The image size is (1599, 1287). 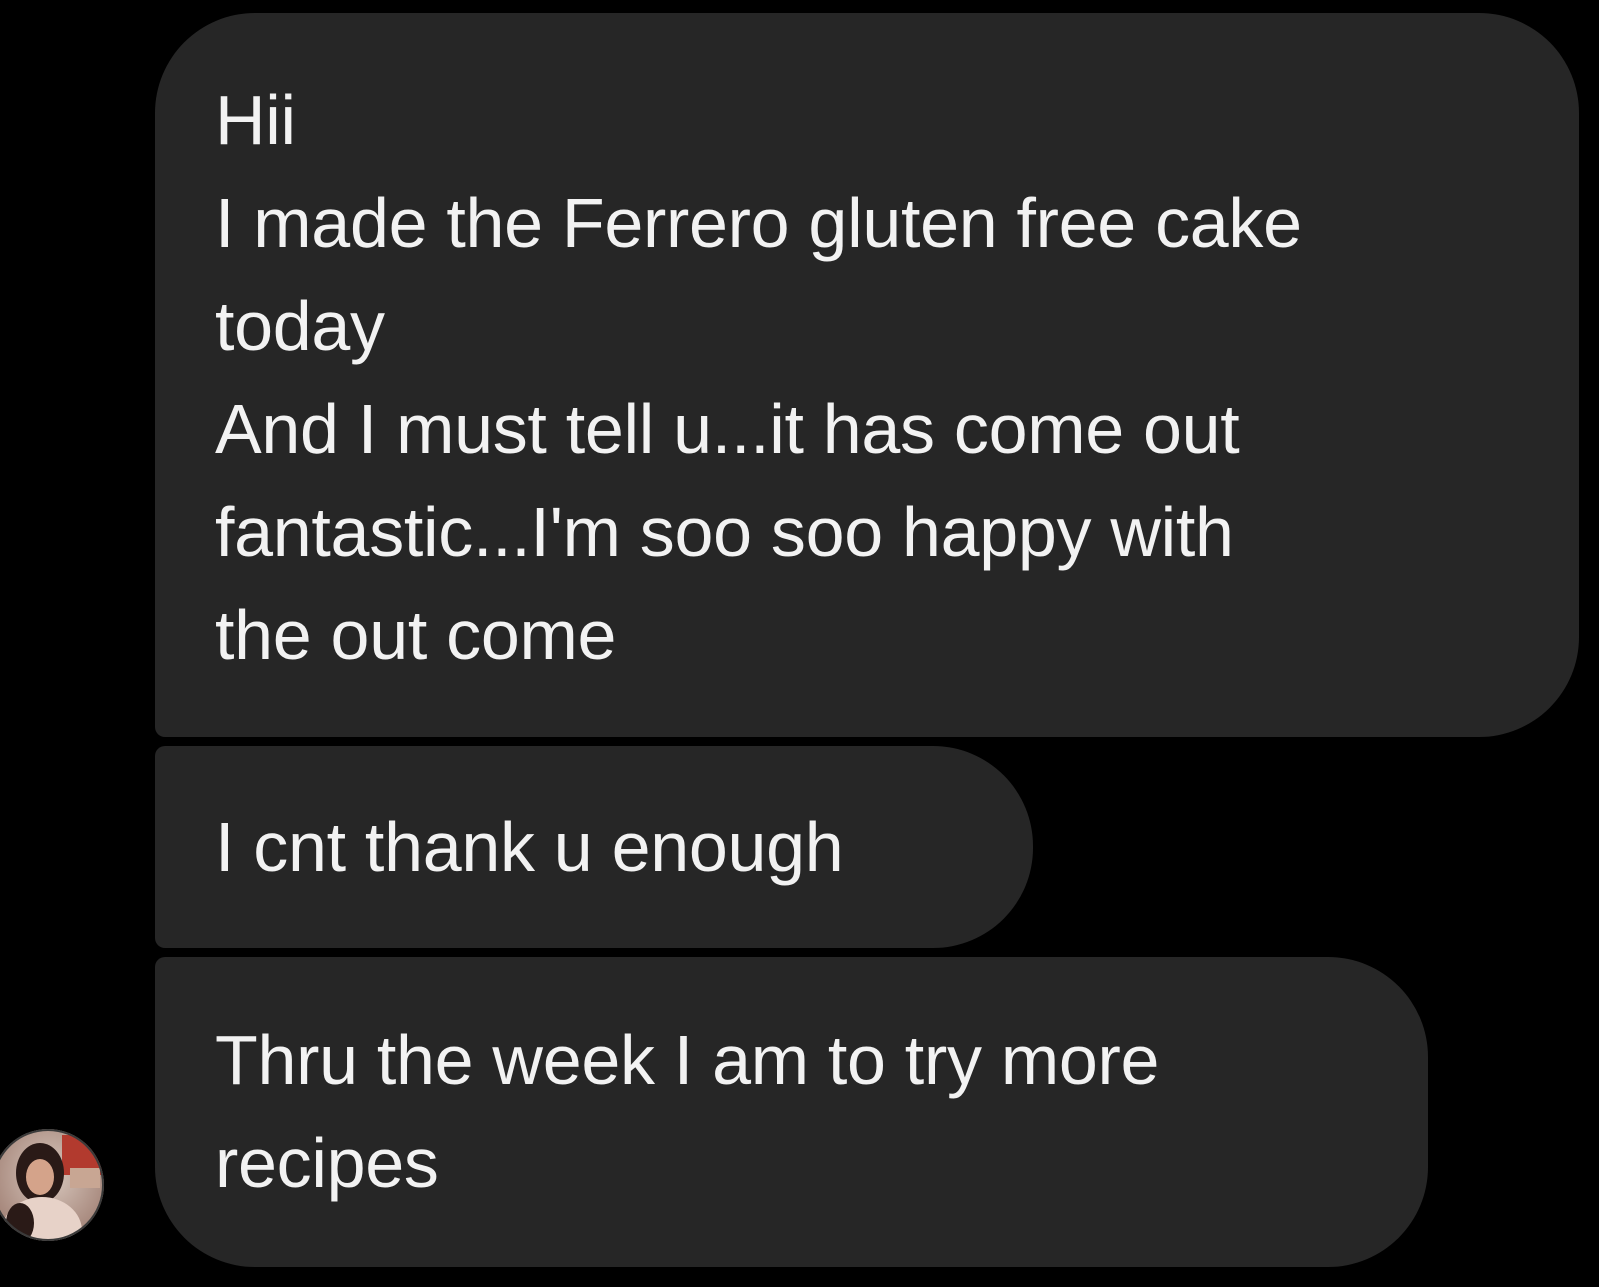 What do you see at coordinates (594, 847) in the screenshot?
I see `message-bubble-2: I cnt thank u enough` at bounding box center [594, 847].